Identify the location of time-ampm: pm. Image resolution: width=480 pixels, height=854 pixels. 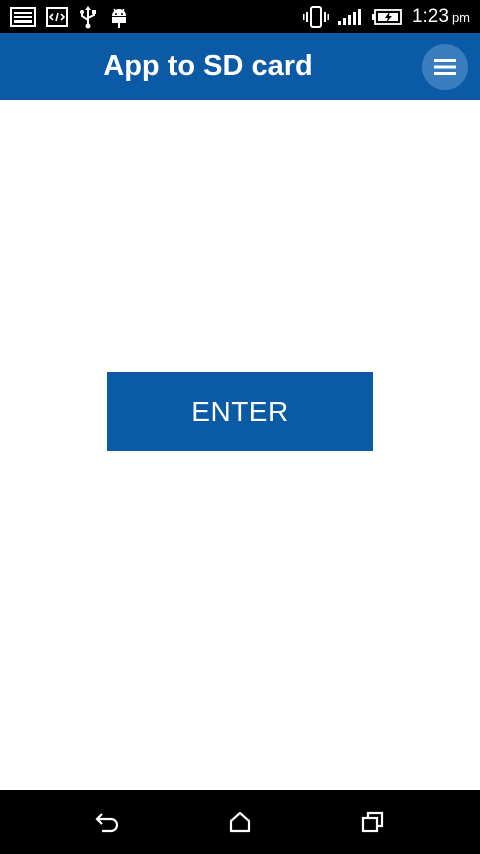
(460, 17).